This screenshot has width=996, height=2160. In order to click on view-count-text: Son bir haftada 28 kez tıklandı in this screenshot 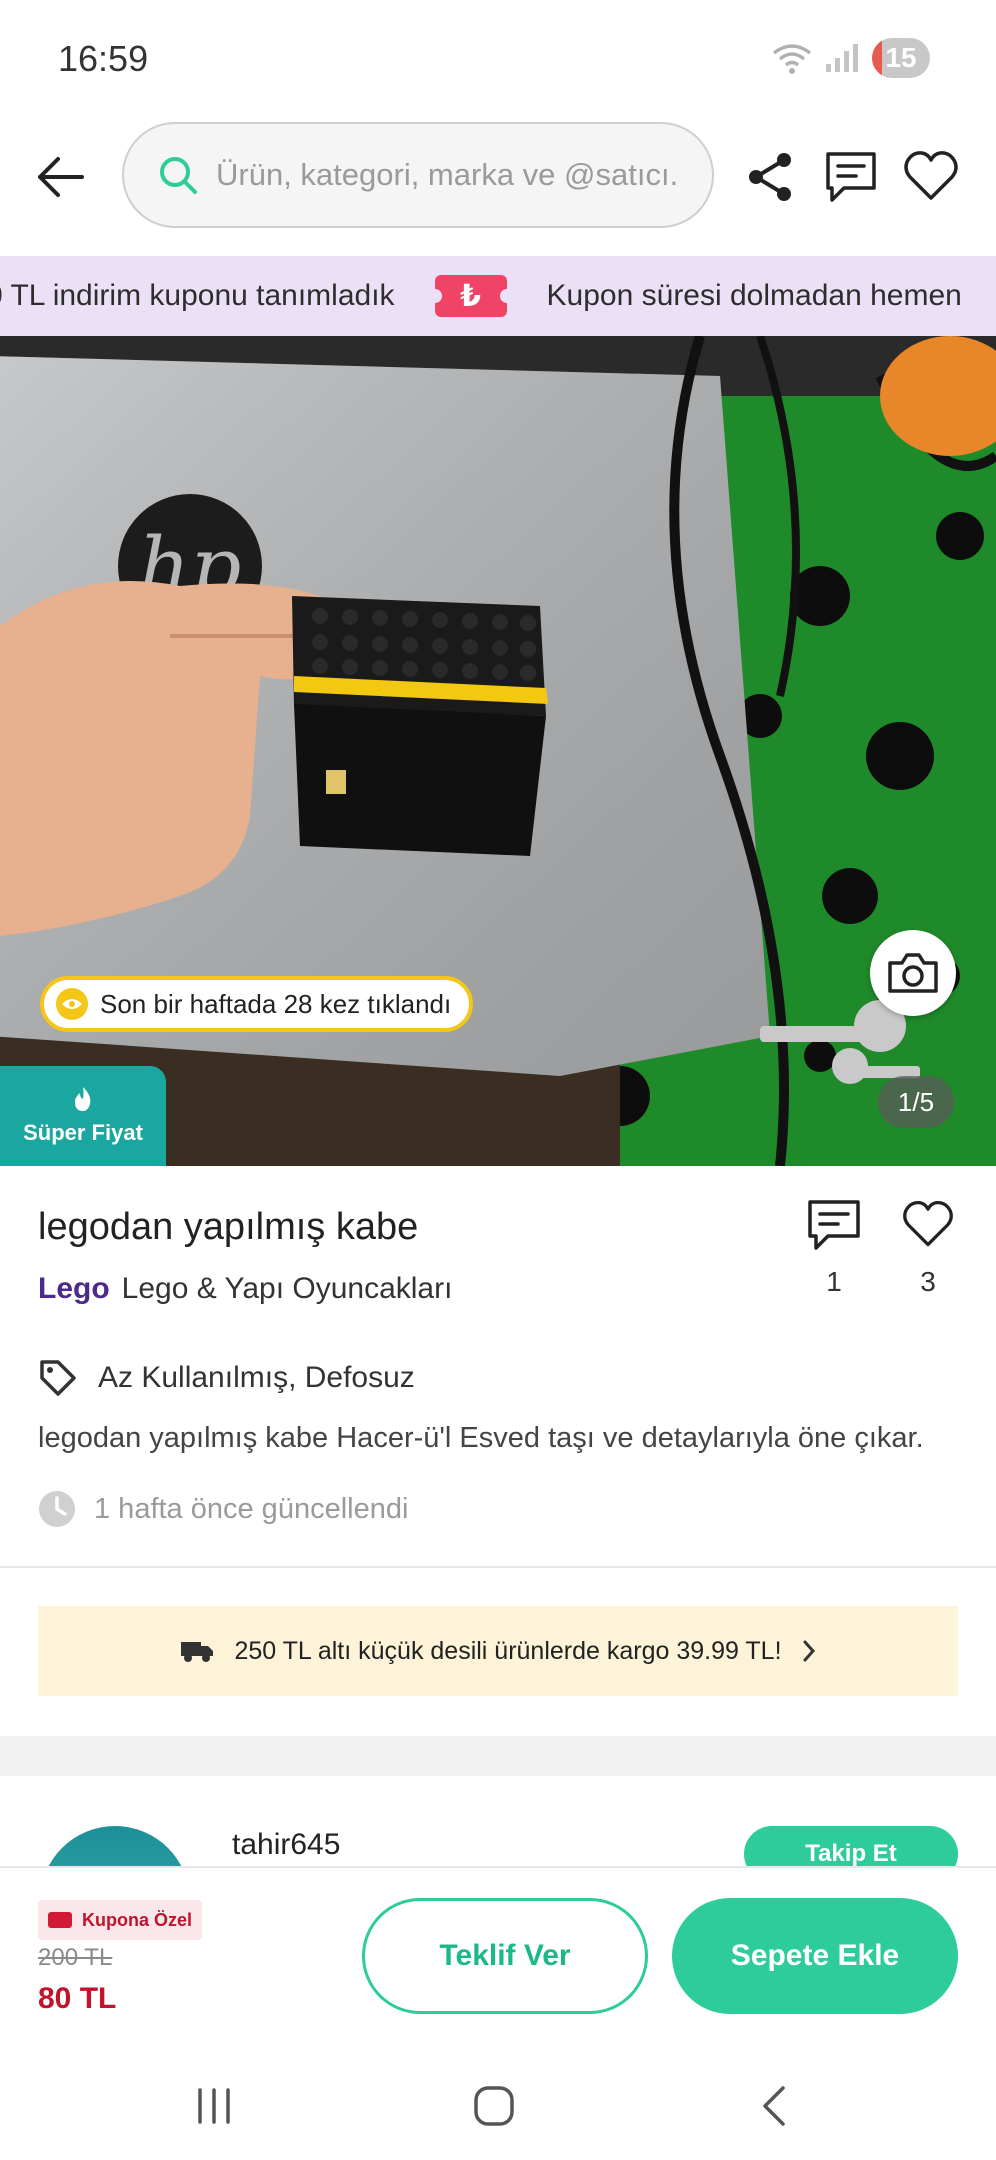, I will do `click(276, 1003)`.